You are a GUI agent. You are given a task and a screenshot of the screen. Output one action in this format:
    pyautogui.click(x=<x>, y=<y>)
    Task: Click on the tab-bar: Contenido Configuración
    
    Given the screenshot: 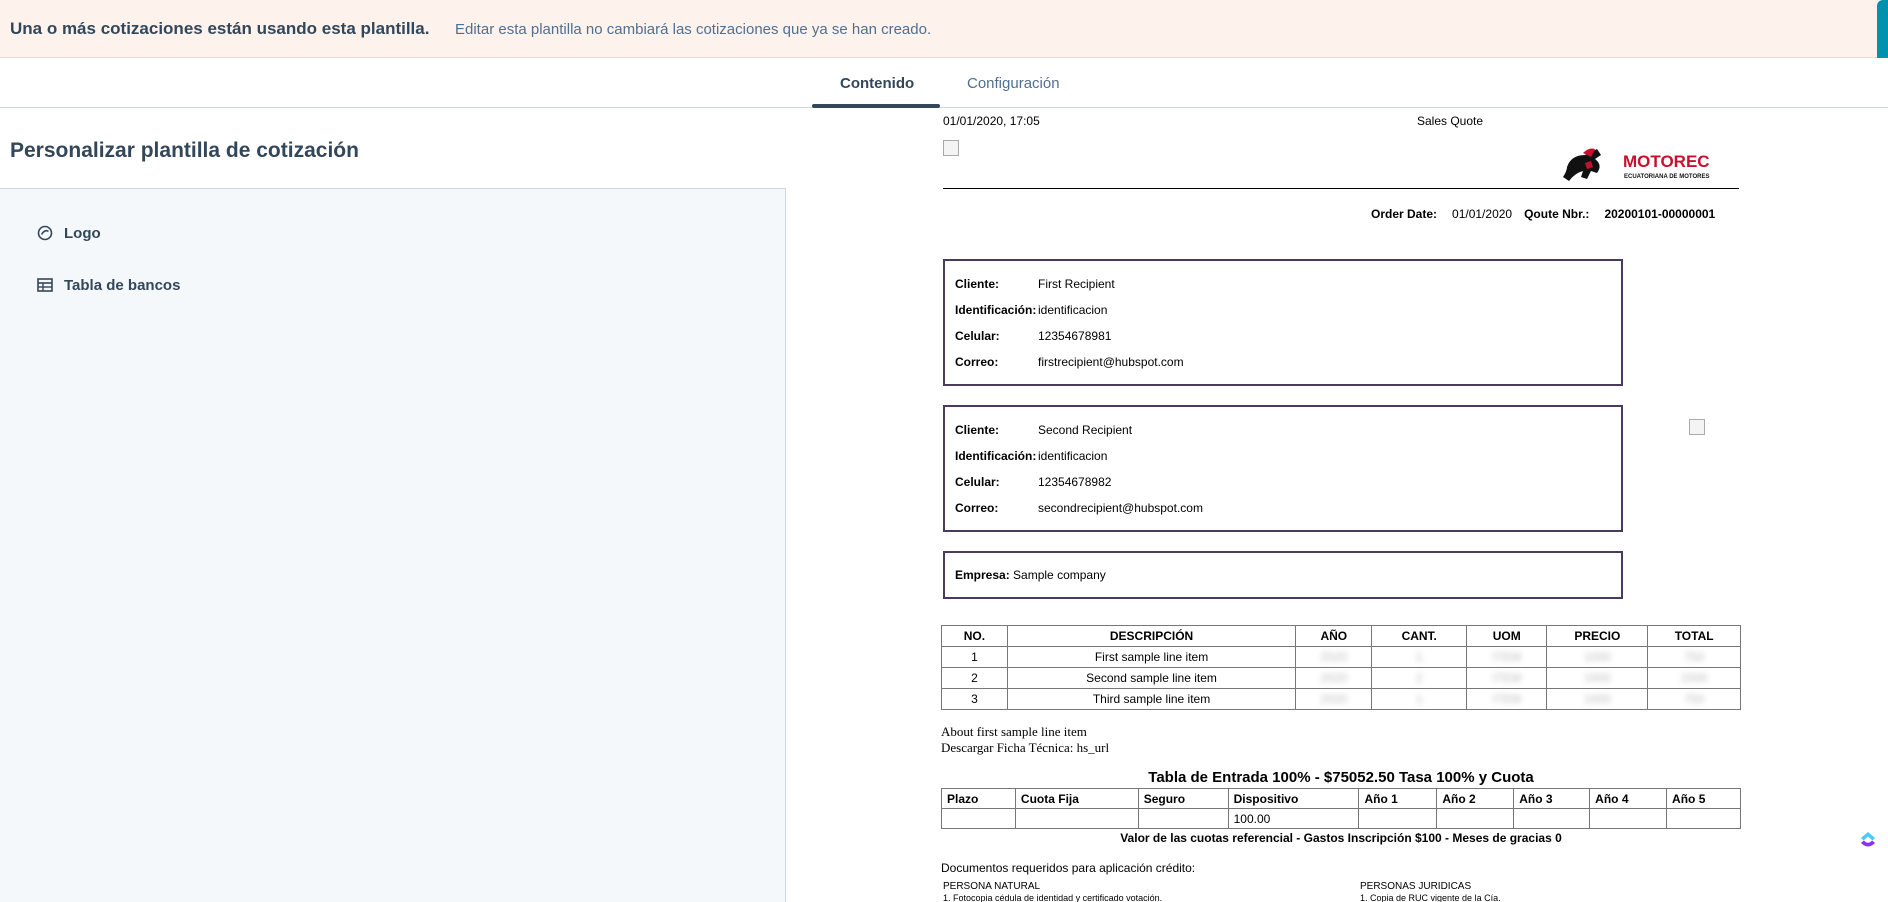 What is the action you would take?
    pyautogui.click(x=944, y=83)
    